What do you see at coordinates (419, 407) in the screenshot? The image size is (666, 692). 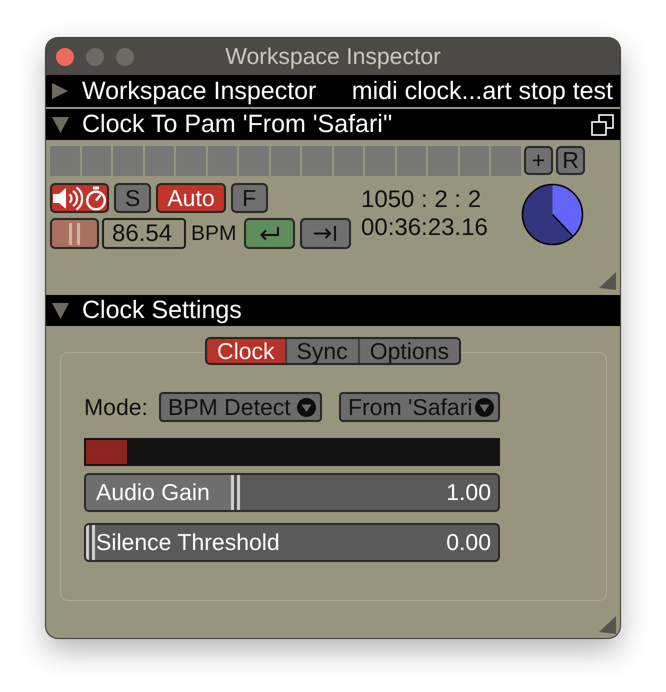 I see `source-dropdown: From 'Safari` at bounding box center [419, 407].